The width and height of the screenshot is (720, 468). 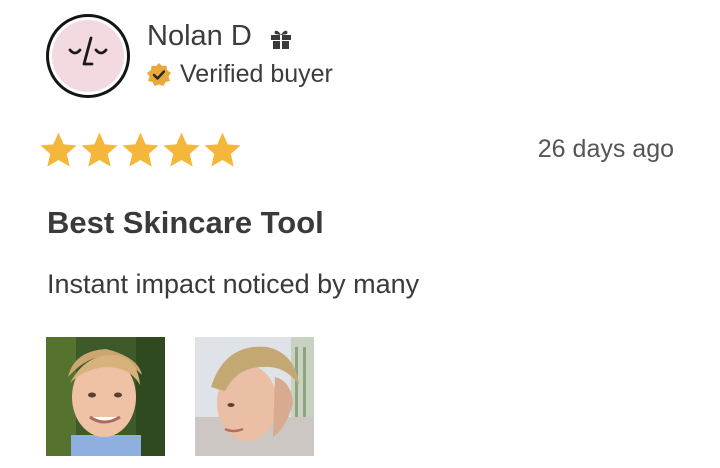 What do you see at coordinates (256, 74) in the screenshot?
I see `verified-buyer-label: Verified buyer` at bounding box center [256, 74].